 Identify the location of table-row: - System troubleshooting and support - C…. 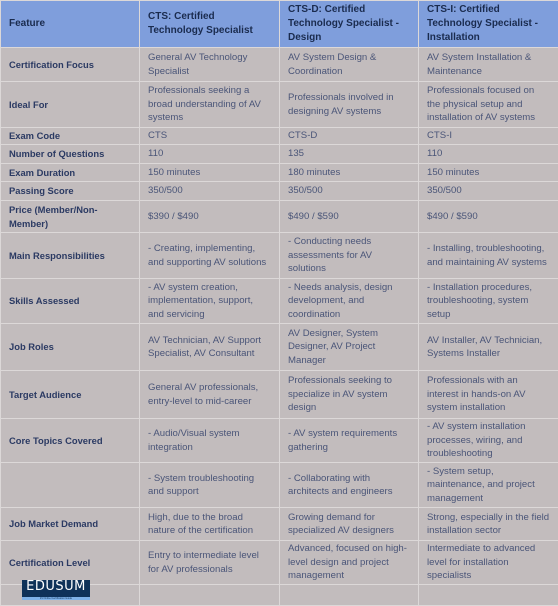
(279, 485).